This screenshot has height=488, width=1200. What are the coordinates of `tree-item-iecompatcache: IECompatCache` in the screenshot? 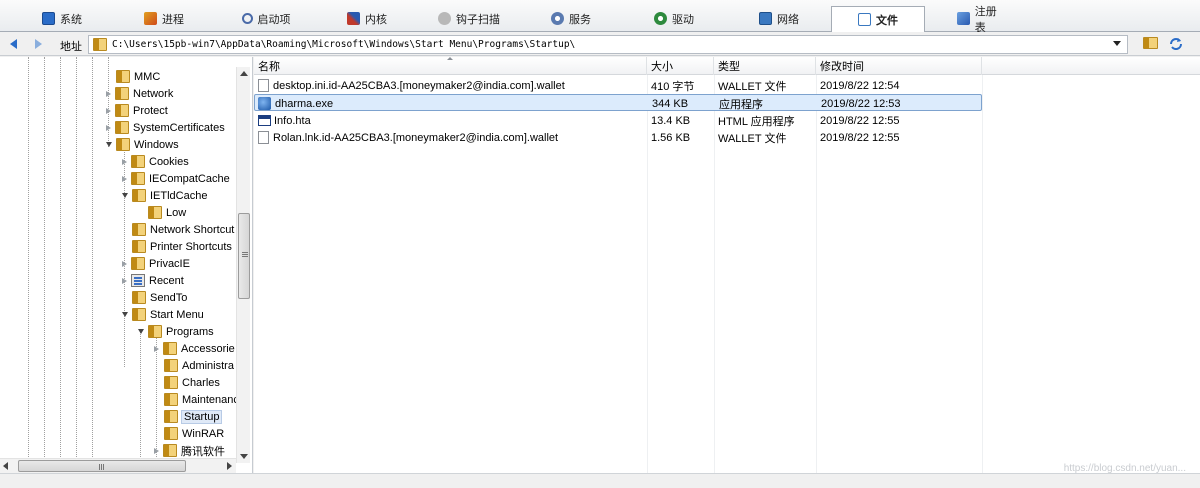 It's located at (176, 178).